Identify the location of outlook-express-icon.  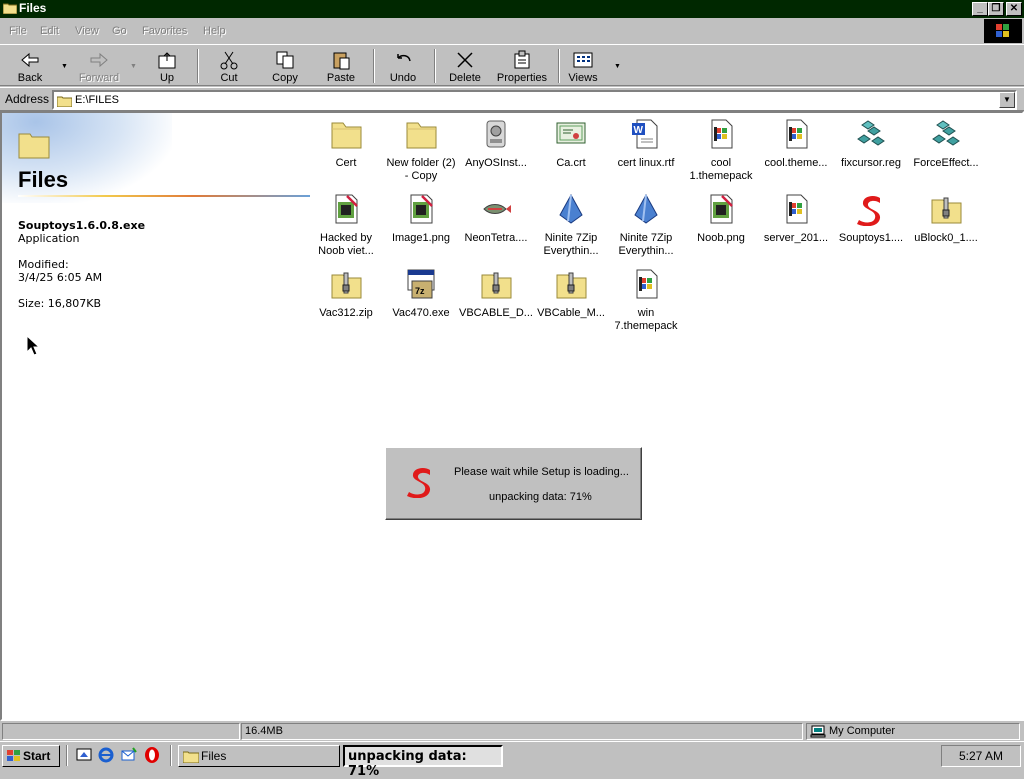
(129, 755).